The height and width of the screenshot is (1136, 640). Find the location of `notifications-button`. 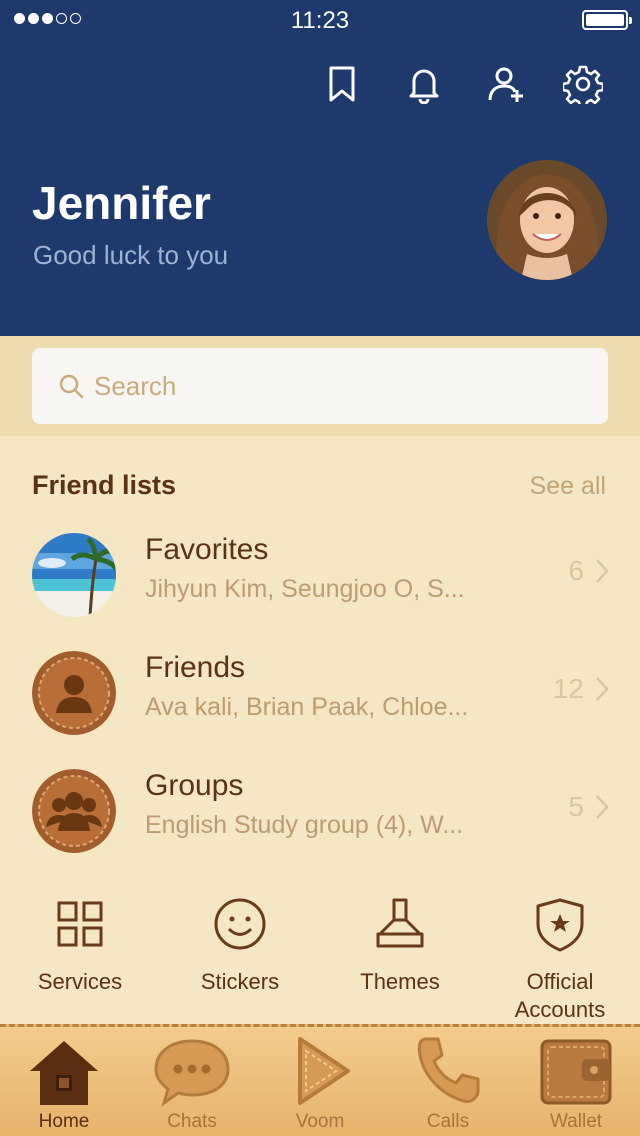

notifications-button is located at coordinates (424, 84).